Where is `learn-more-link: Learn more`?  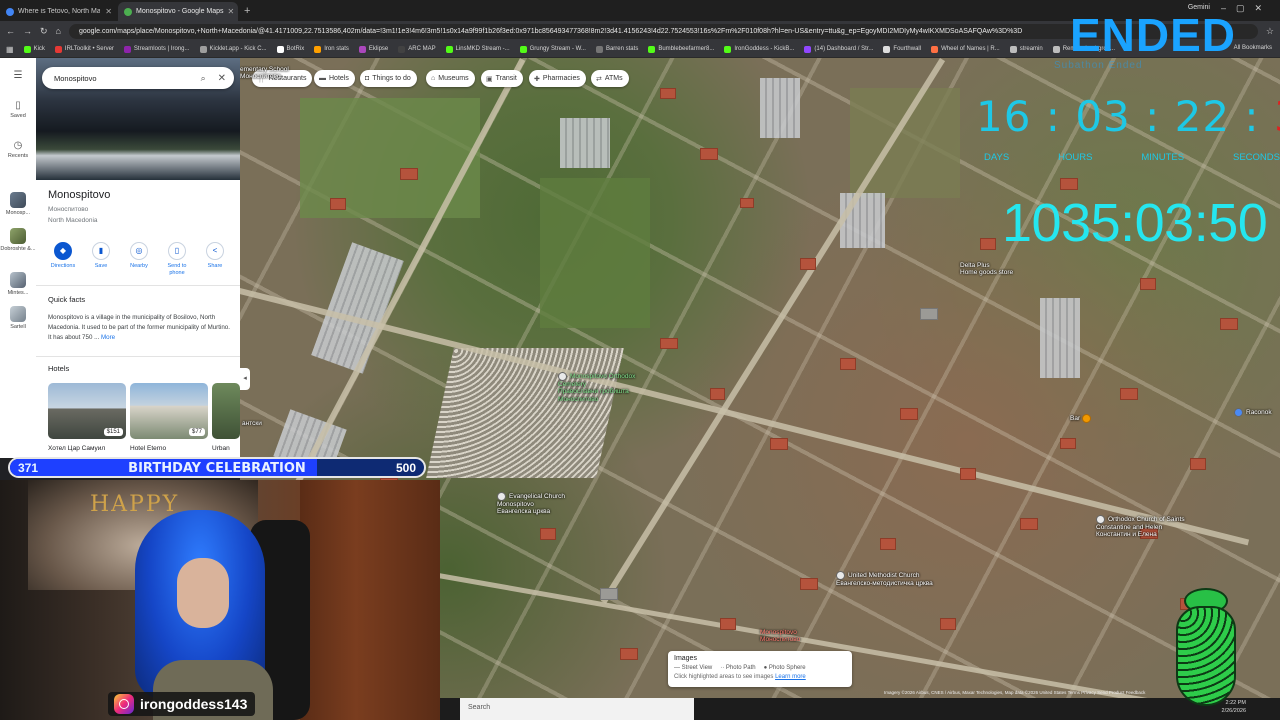
learn-more-link: Learn more is located at coordinates (790, 677).